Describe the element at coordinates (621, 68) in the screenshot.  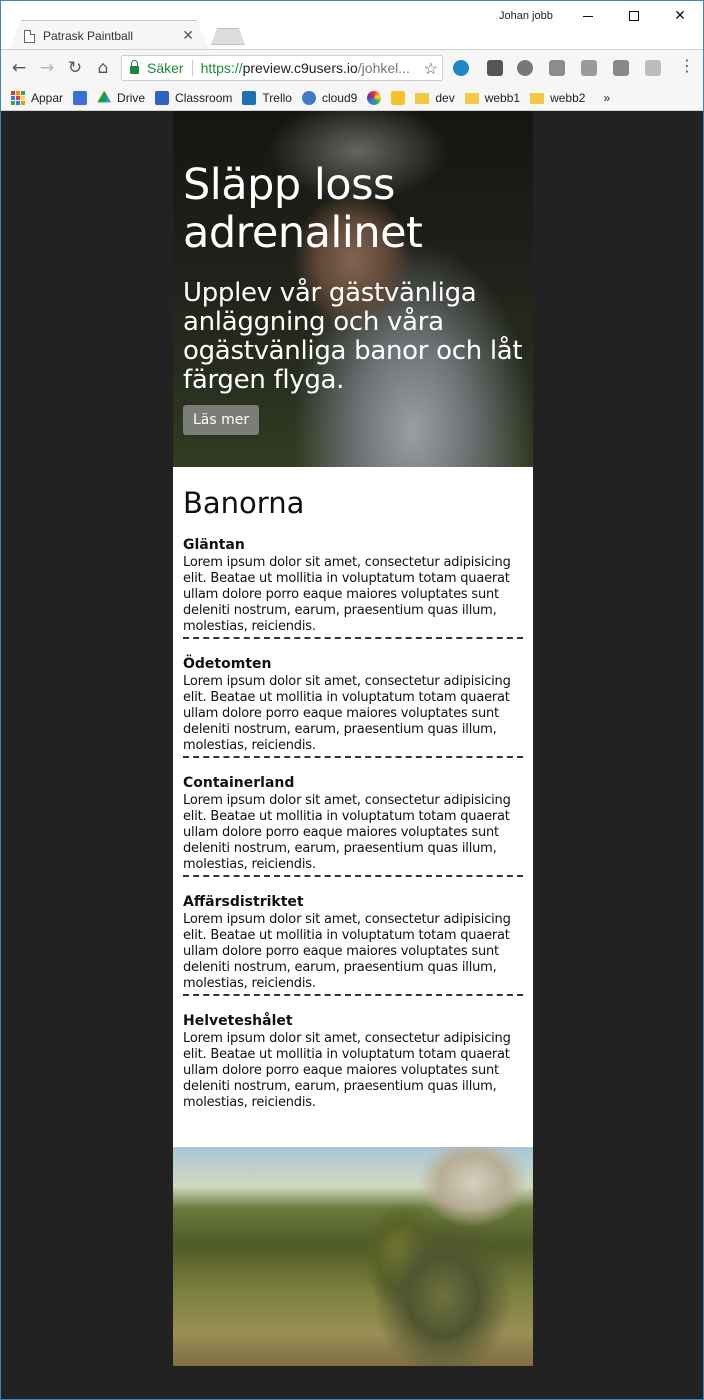
I see `extension-camera-icon` at that location.